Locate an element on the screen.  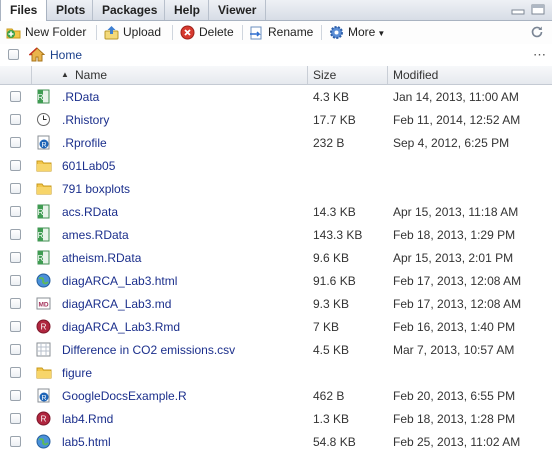
file-name-link: lab5.html is located at coordinates (86, 442).